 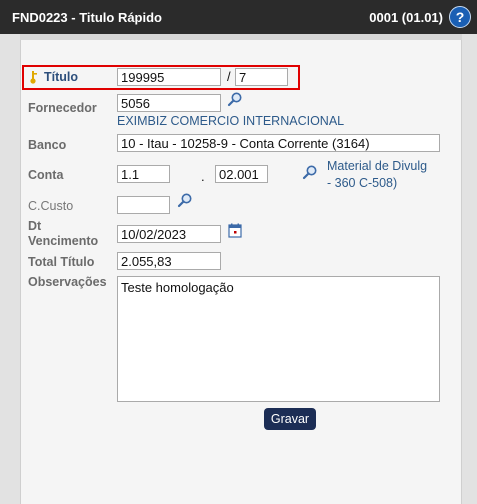 I want to click on fornecedor-input, so click(x=169, y=103).